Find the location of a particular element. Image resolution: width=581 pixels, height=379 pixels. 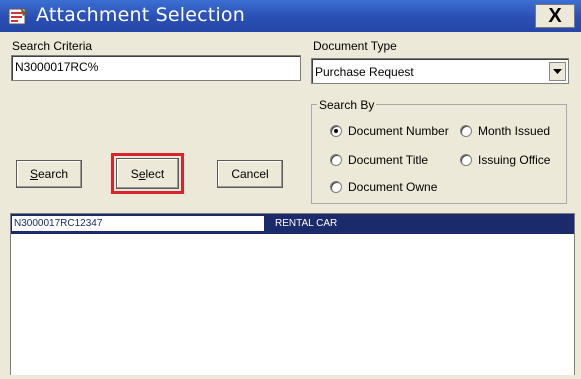

chevron-down-icon is located at coordinates (557, 71).